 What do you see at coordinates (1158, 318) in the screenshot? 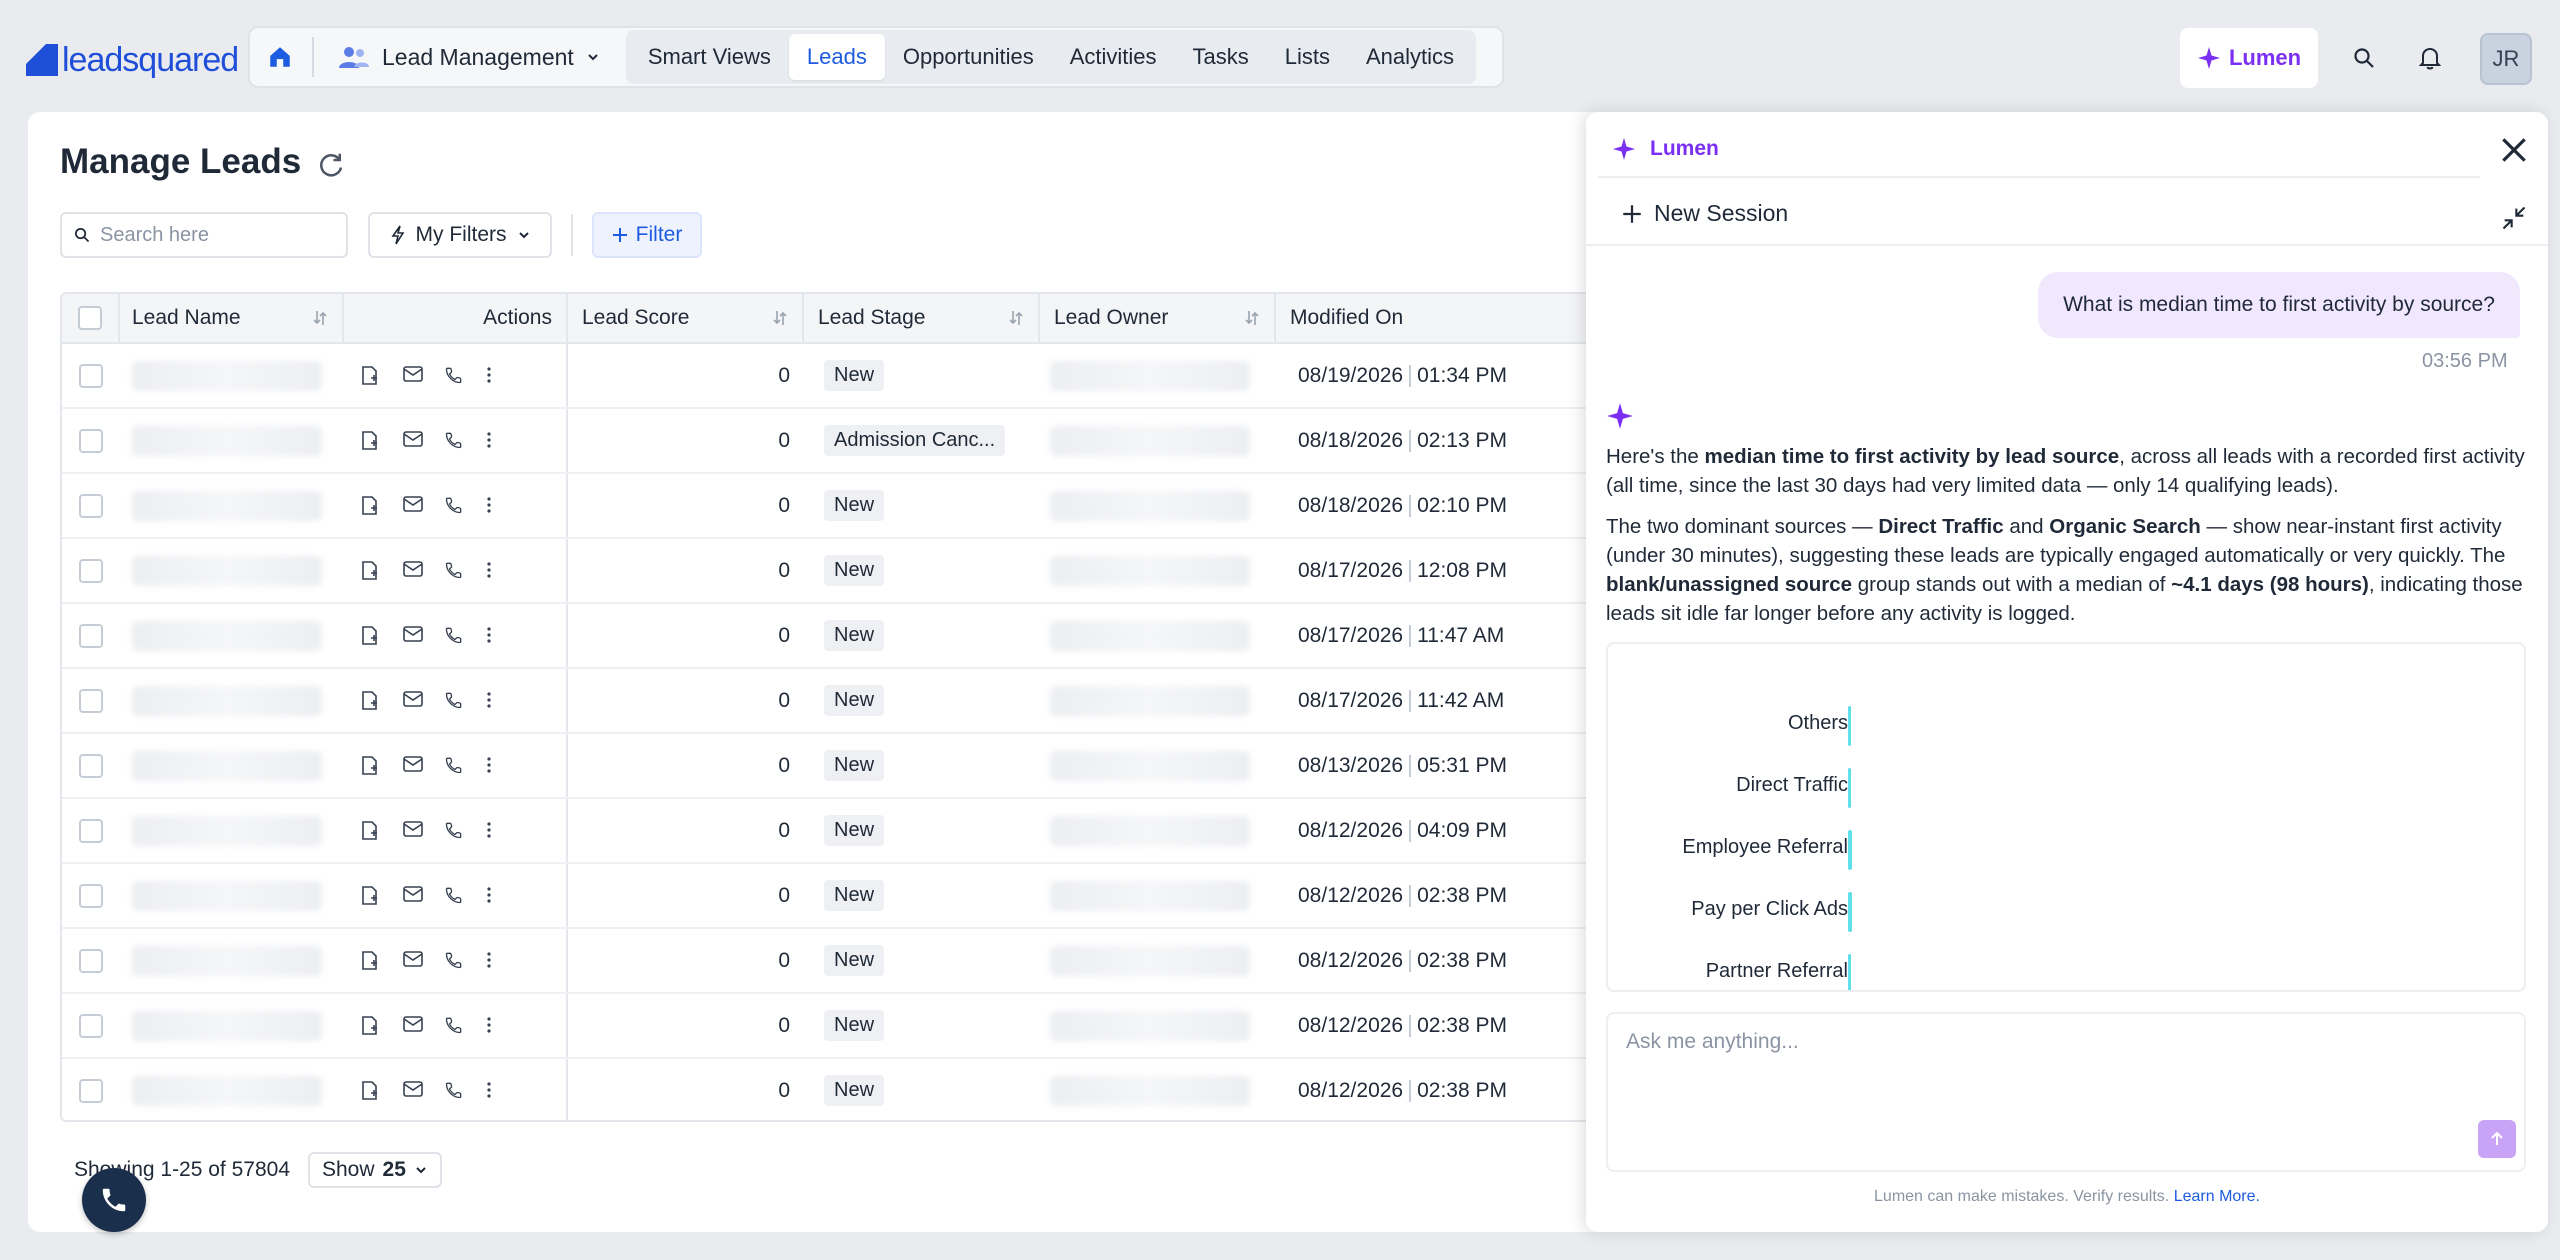
I see `column-lead-owner: Lead Owner` at bounding box center [1158, 318].